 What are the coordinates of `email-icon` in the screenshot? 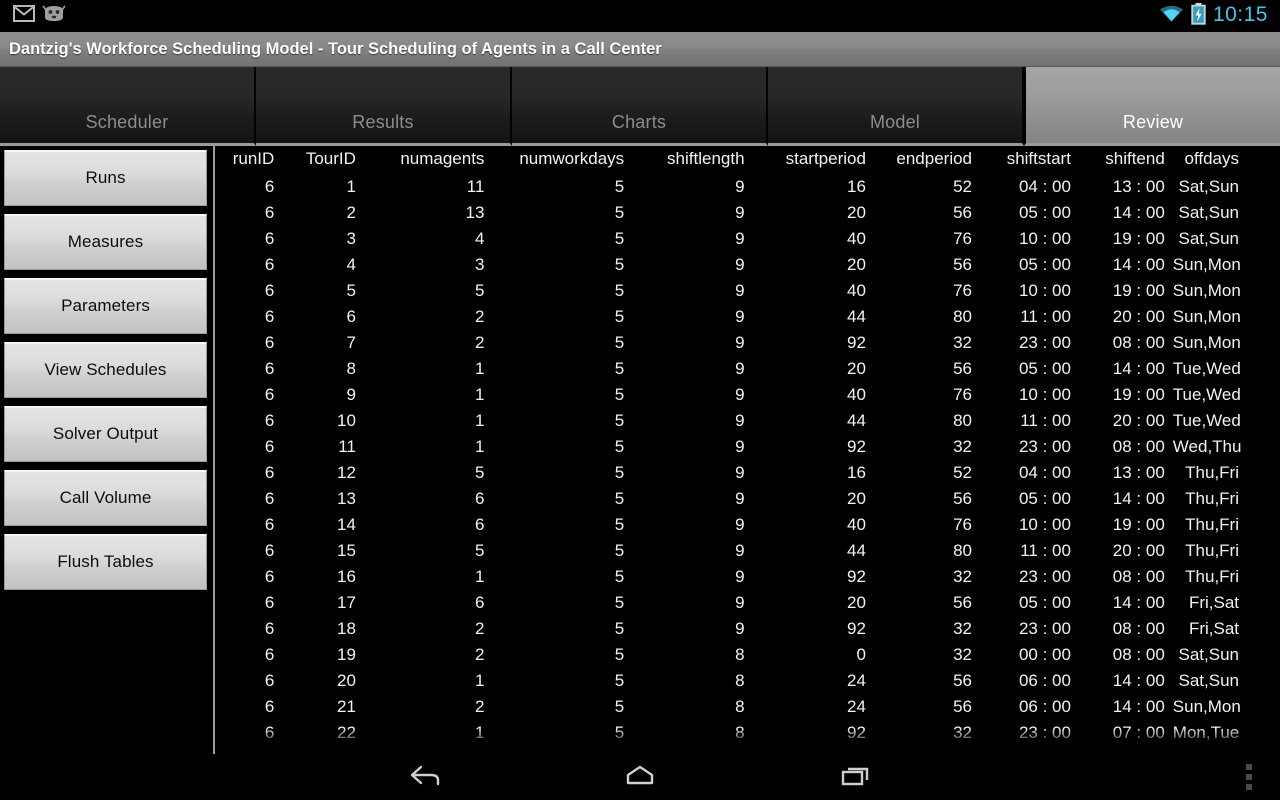 It's located at (24, 16).